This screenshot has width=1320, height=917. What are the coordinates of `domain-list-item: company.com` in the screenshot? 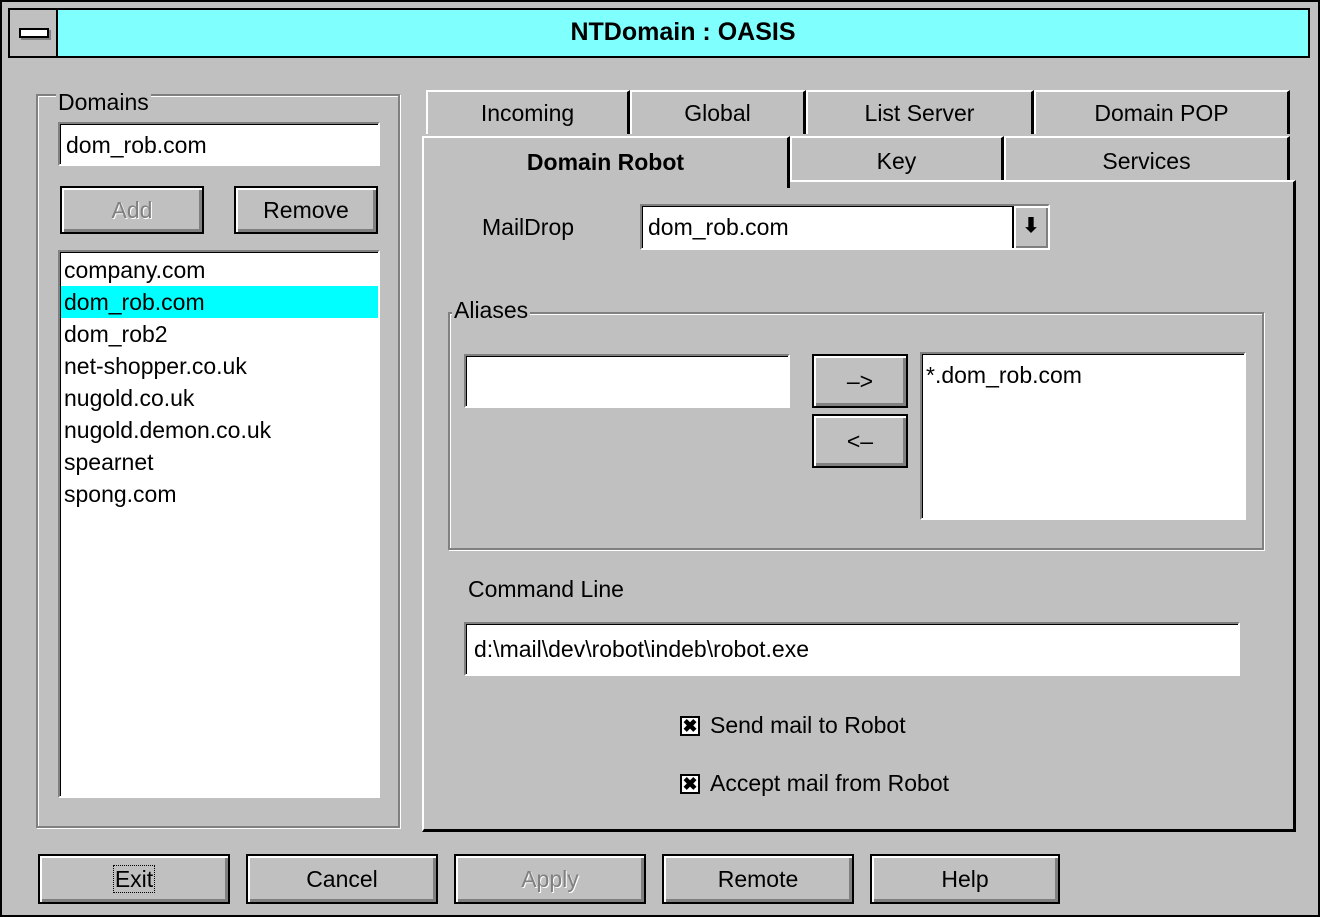 It's located at (219, 270).